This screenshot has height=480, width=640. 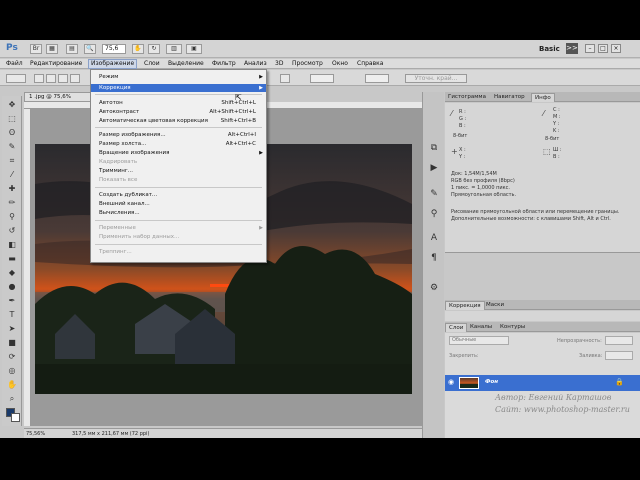 What do you see at coordinates (59, 100) in the screenshot?
I see `document-tab: 1 .jpg @ 75,6% (RGB/8)` at bounding box center [59, 100].